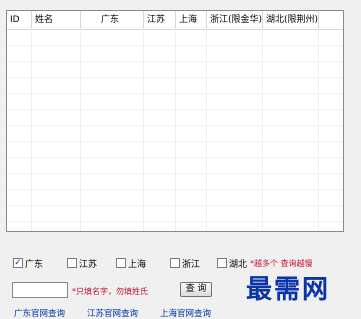 Image resolution: width=361 pixels, height=319 pixels. What do you see at coordinates (19, 20) in the screenshot?
I see `column-header-id: ID` at bounding box center [19, 20].